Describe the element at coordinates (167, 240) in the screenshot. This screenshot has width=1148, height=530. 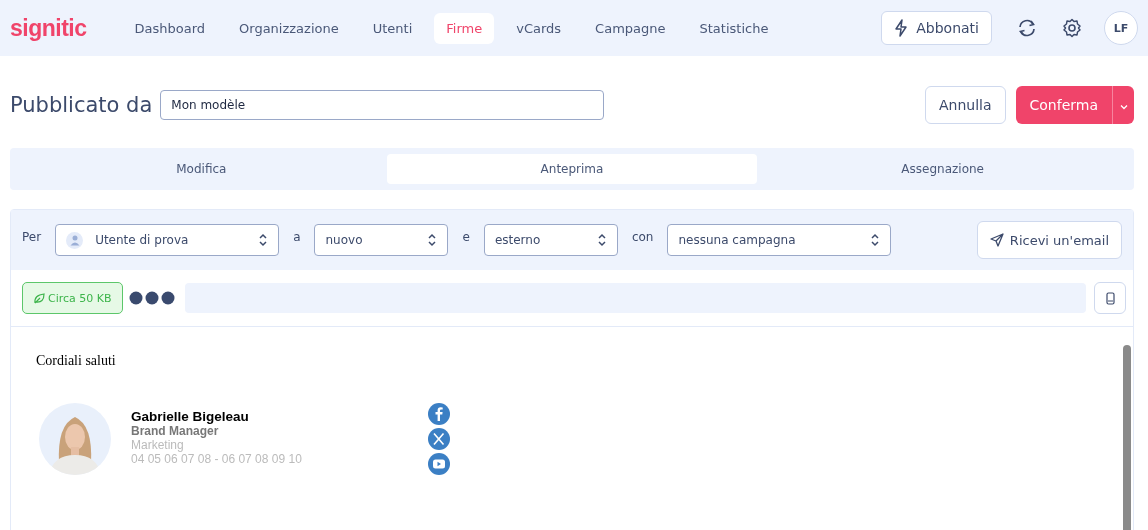
I see `filter-select: Utente di prova` at that location.